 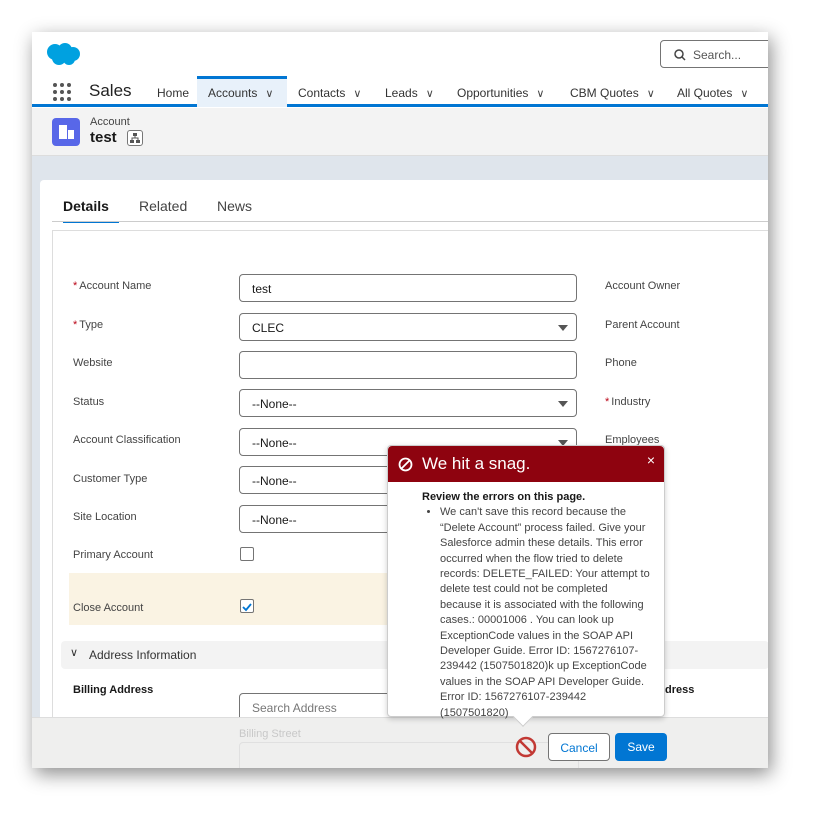 I want to click on app-name: Sales, so click(x=110, y=90).